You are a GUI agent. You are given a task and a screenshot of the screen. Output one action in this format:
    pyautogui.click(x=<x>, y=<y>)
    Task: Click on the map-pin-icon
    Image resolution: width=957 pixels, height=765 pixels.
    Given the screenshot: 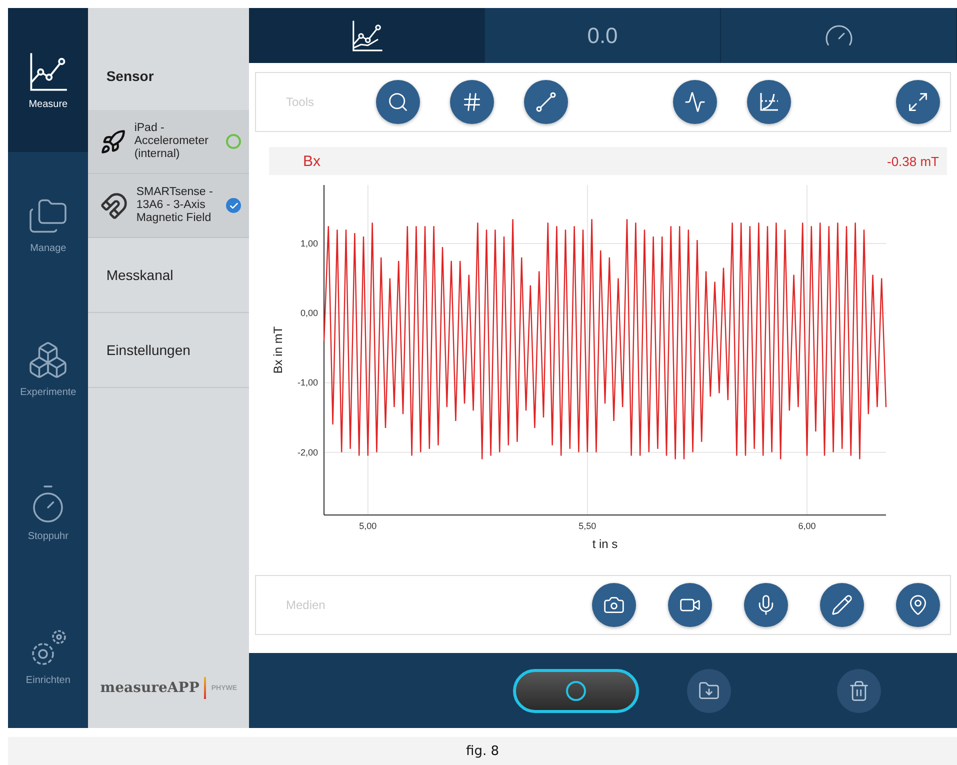 What is the action you would take?
    pyautogui.click(x=918, y=605)
    